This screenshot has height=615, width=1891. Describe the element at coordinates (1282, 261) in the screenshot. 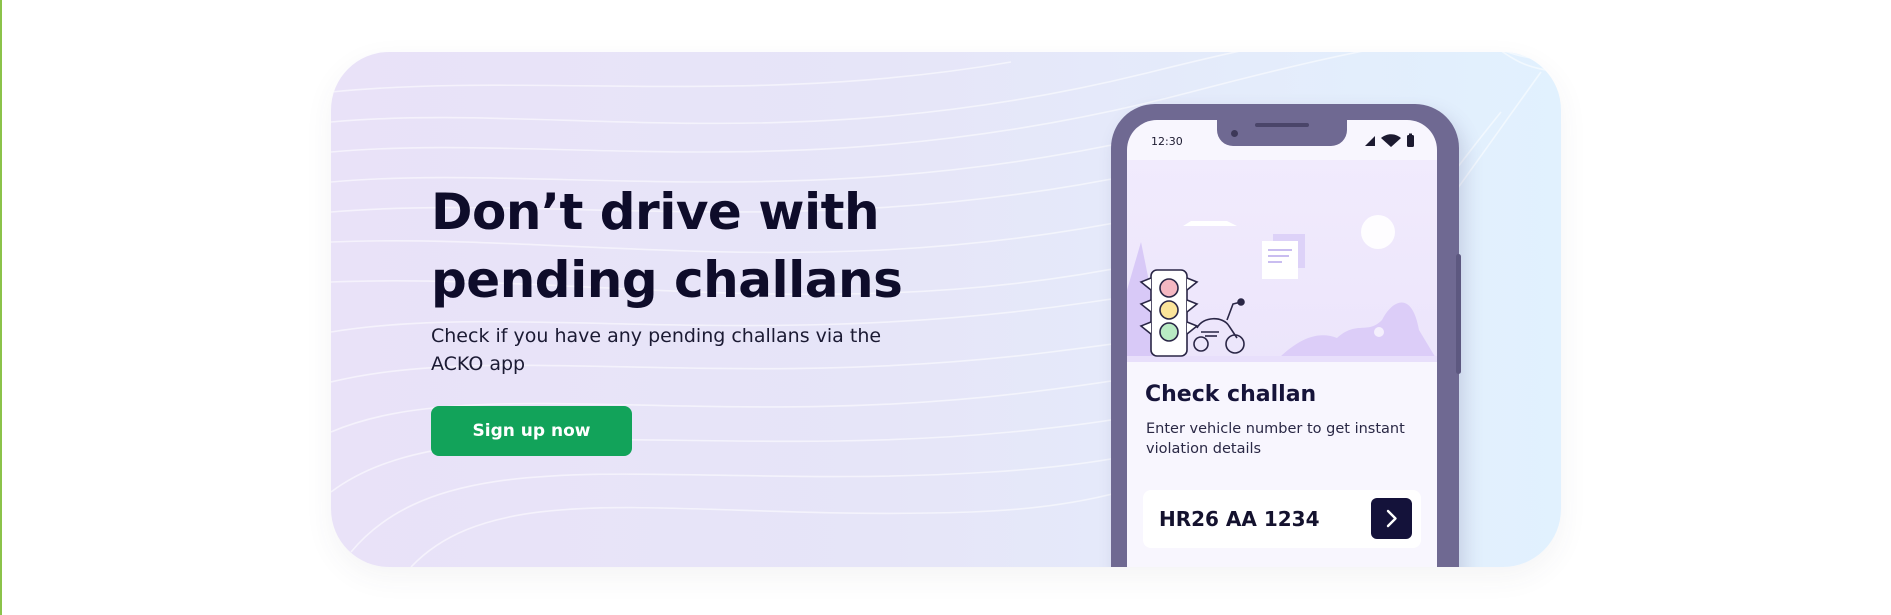

I see `traffic-illustration` at that location.